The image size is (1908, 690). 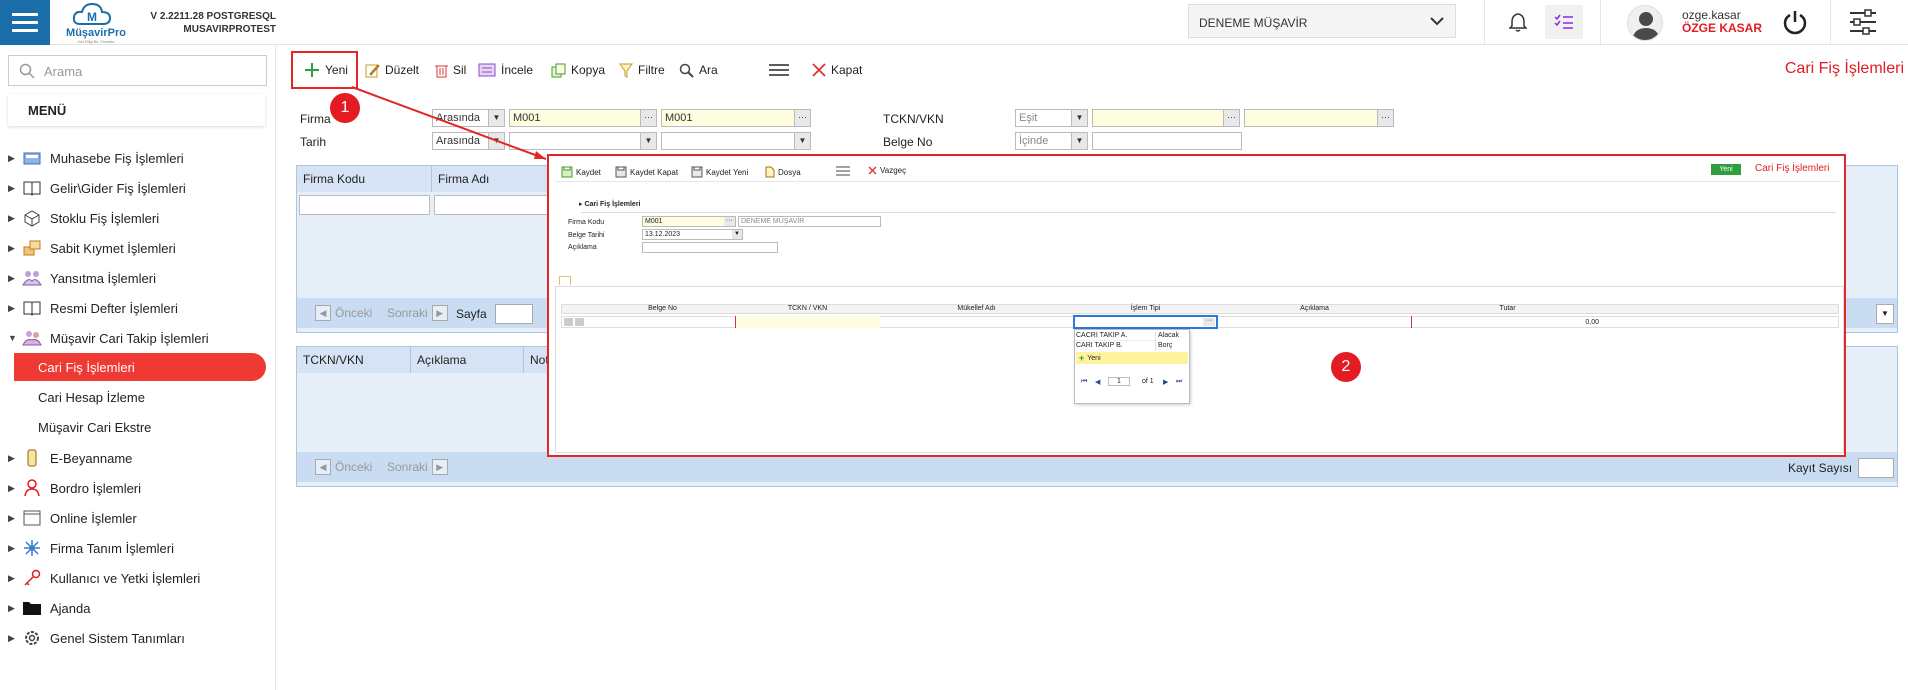 I want to click on col-islem-tipi: İşlem Tipi, so click(x=1145, y=308).